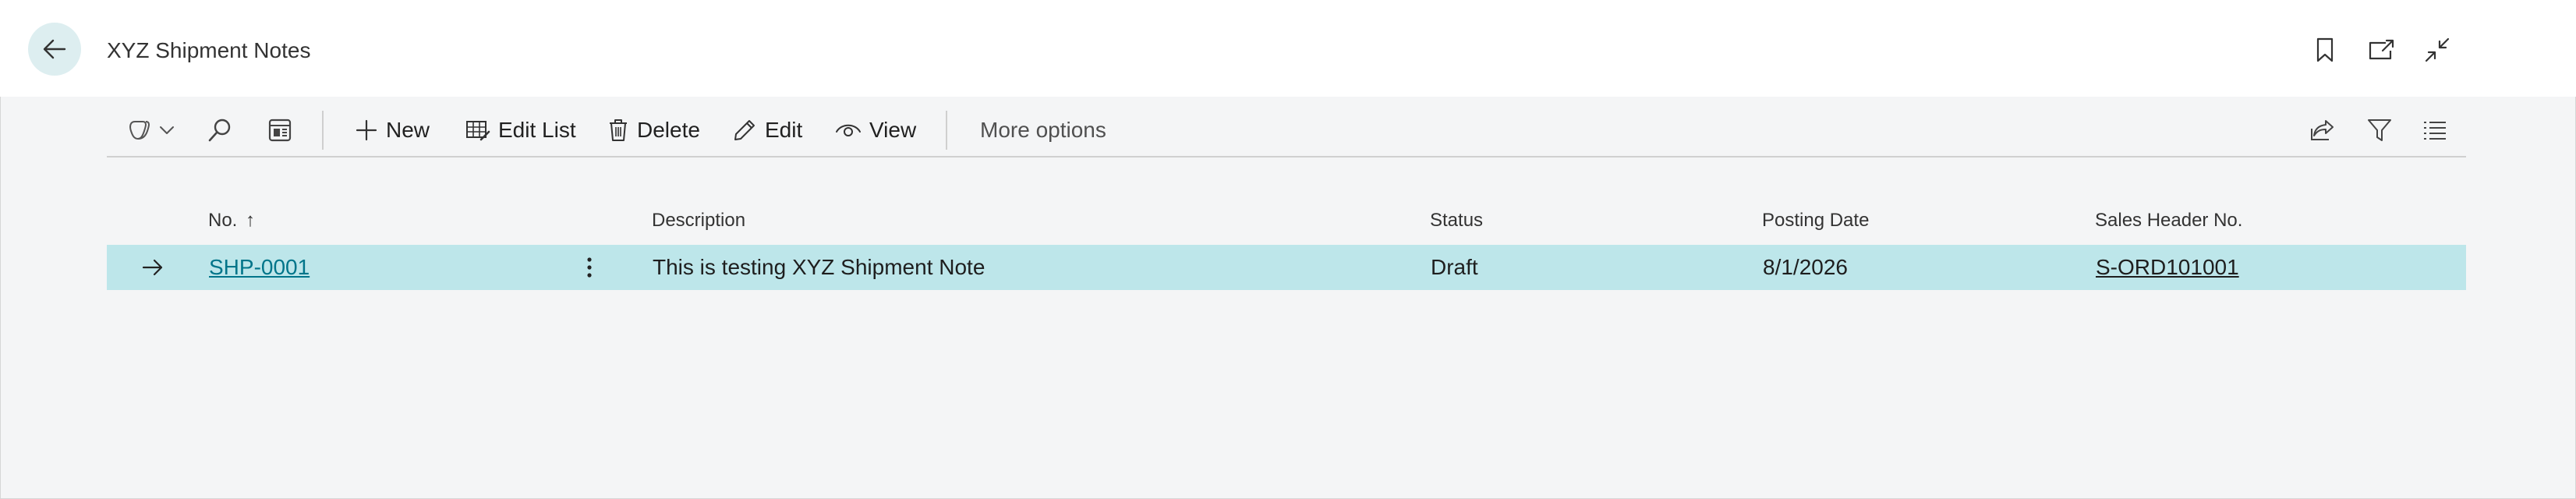  I want to click on bookmark-icon, so click(2325, 49).